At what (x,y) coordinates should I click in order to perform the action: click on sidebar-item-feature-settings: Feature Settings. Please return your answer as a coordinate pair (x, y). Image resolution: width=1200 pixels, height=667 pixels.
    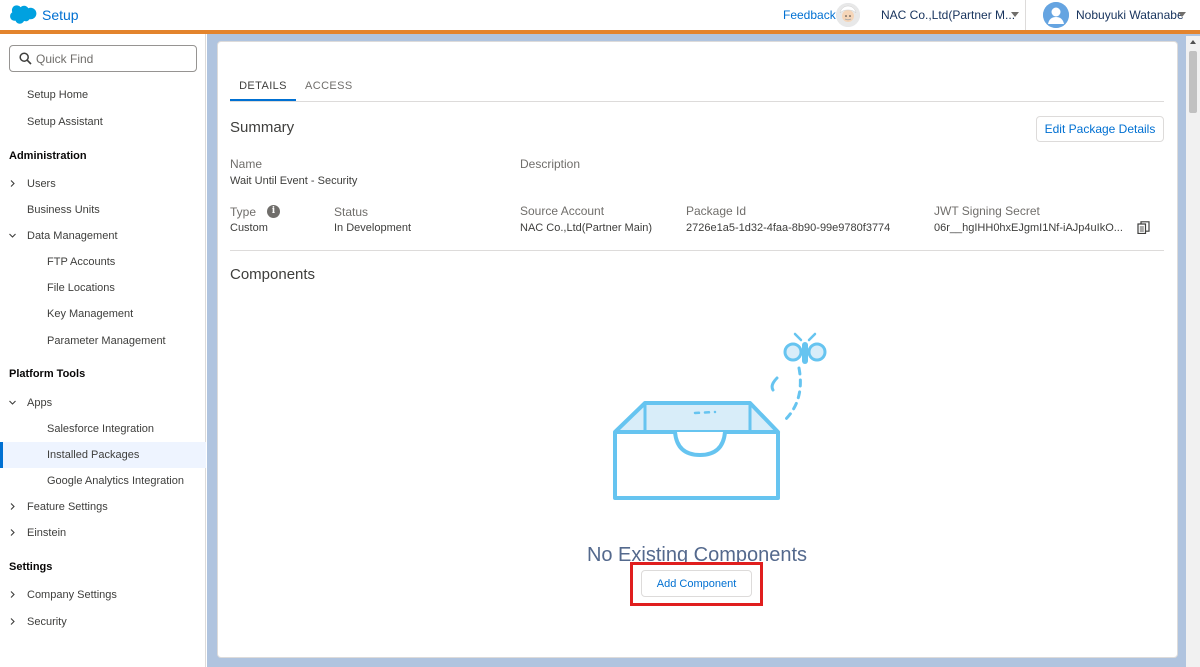
    Looking at the image, I should click on (103, 507).